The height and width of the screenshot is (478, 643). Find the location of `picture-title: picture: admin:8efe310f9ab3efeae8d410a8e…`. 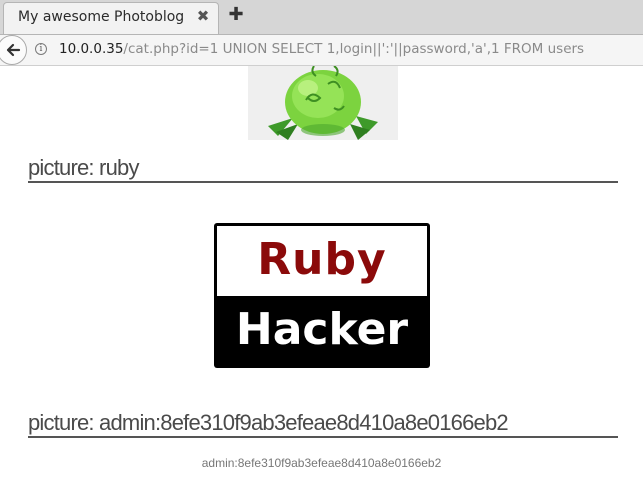

picture-title: picture: admin:8efe310f9ab3efeae8d410a8e… is located at coordinates (323, 424).